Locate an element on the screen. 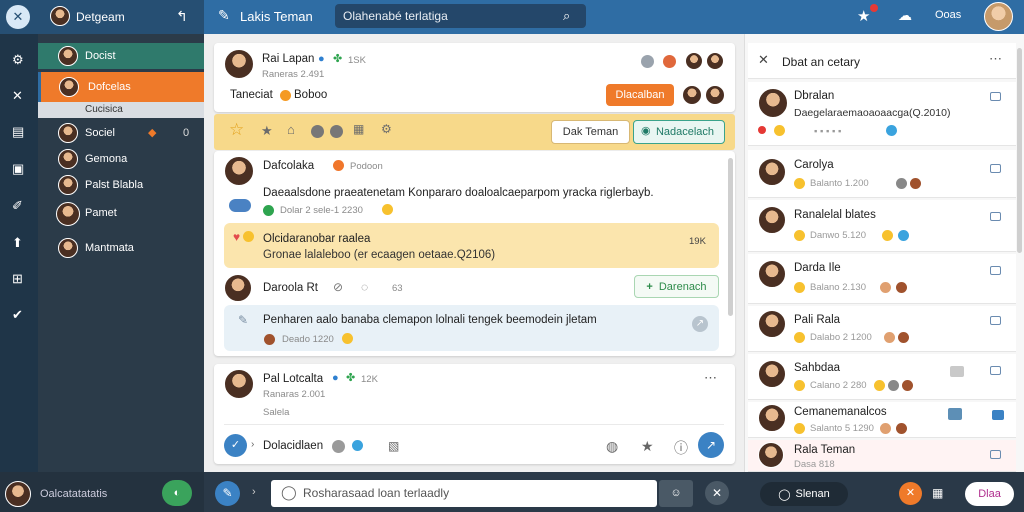  rail-grid-icon: ⊞ is located at coordinates (17, 279).